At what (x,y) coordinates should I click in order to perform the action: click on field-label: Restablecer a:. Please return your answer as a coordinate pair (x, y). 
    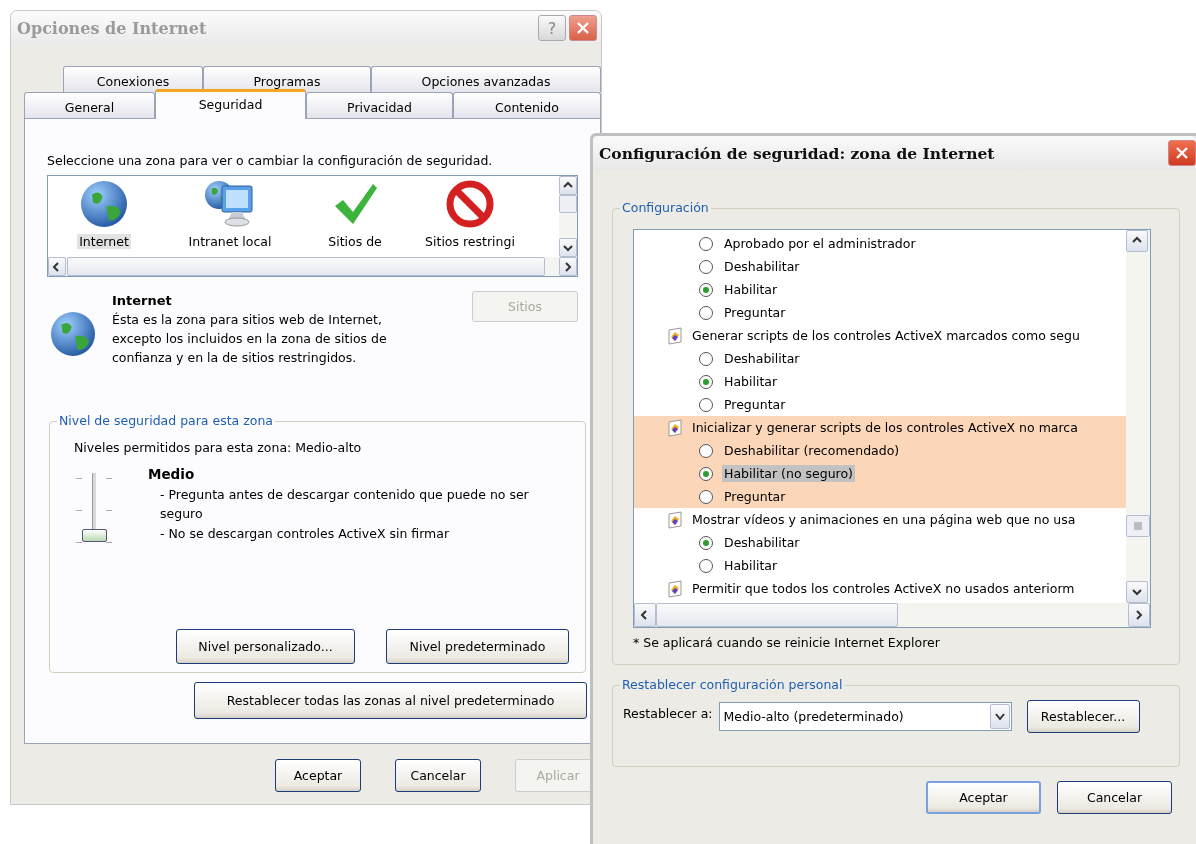
    Looking at the image, I should click on (668, 713).